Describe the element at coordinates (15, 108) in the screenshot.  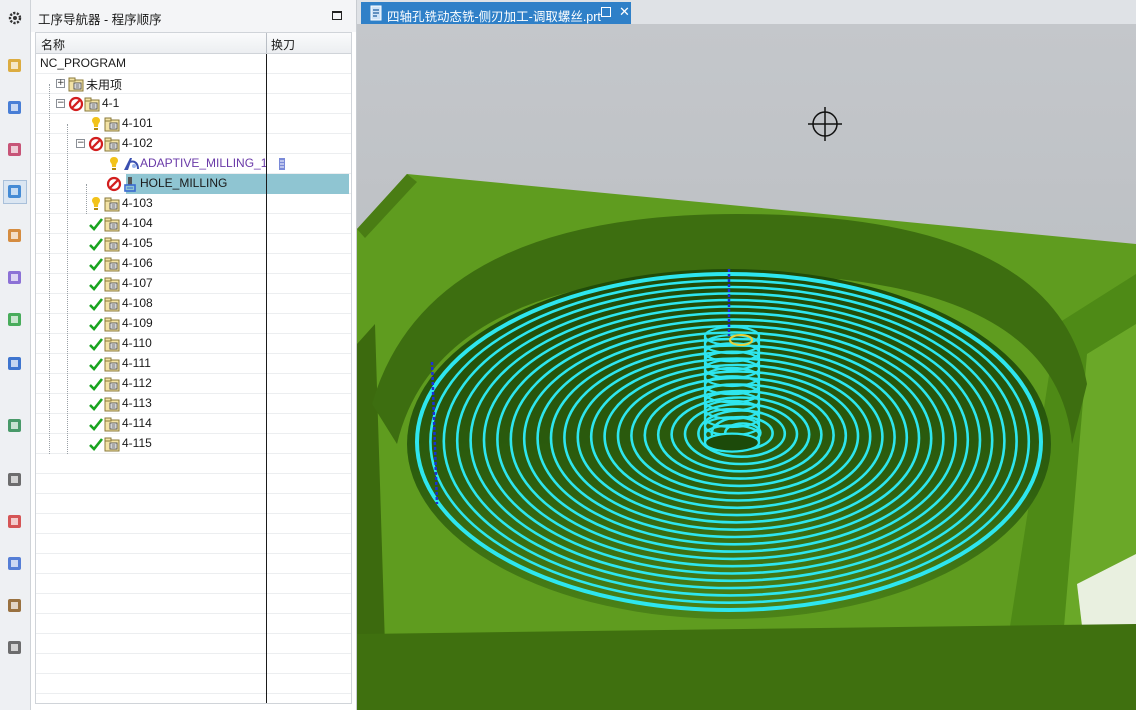
I see `constraint-navigator-icon` at that location.